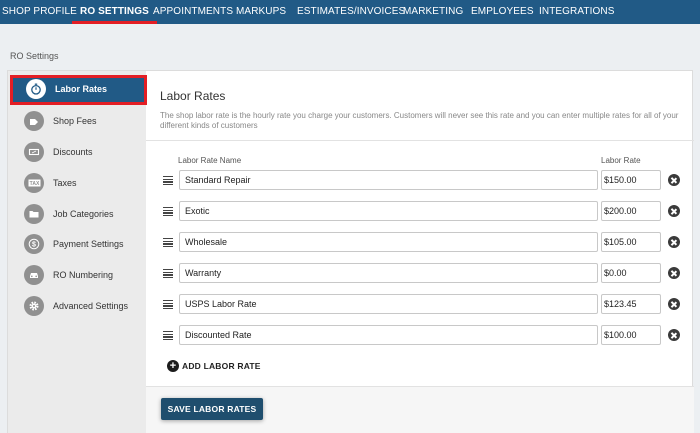 The height and width of the screenshot is (433, 700). What do you see at coordinates (65, 183) in the screenshot?
I see `sidebar-item-label: Taxes` at bounding box center [65, 183].